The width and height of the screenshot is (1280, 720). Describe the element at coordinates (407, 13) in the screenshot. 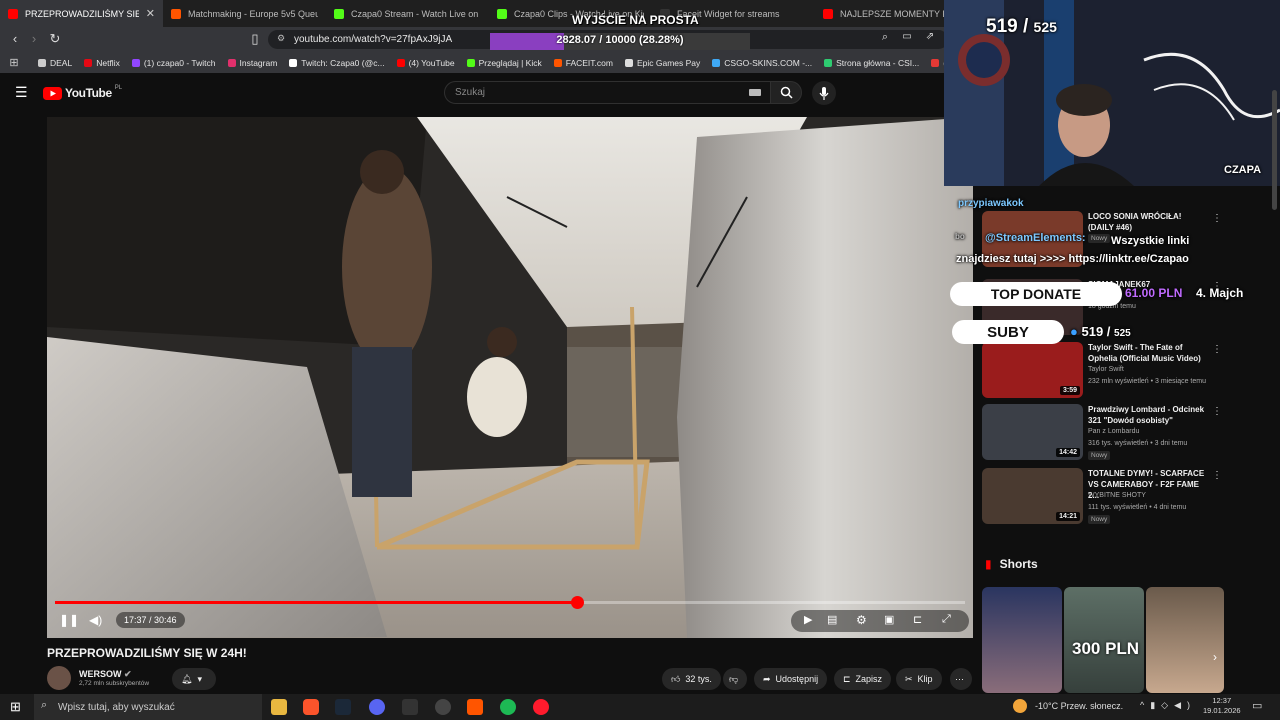

I see `browser-tab: Czapa0 Stream - Watch Live on Kick` at that location.